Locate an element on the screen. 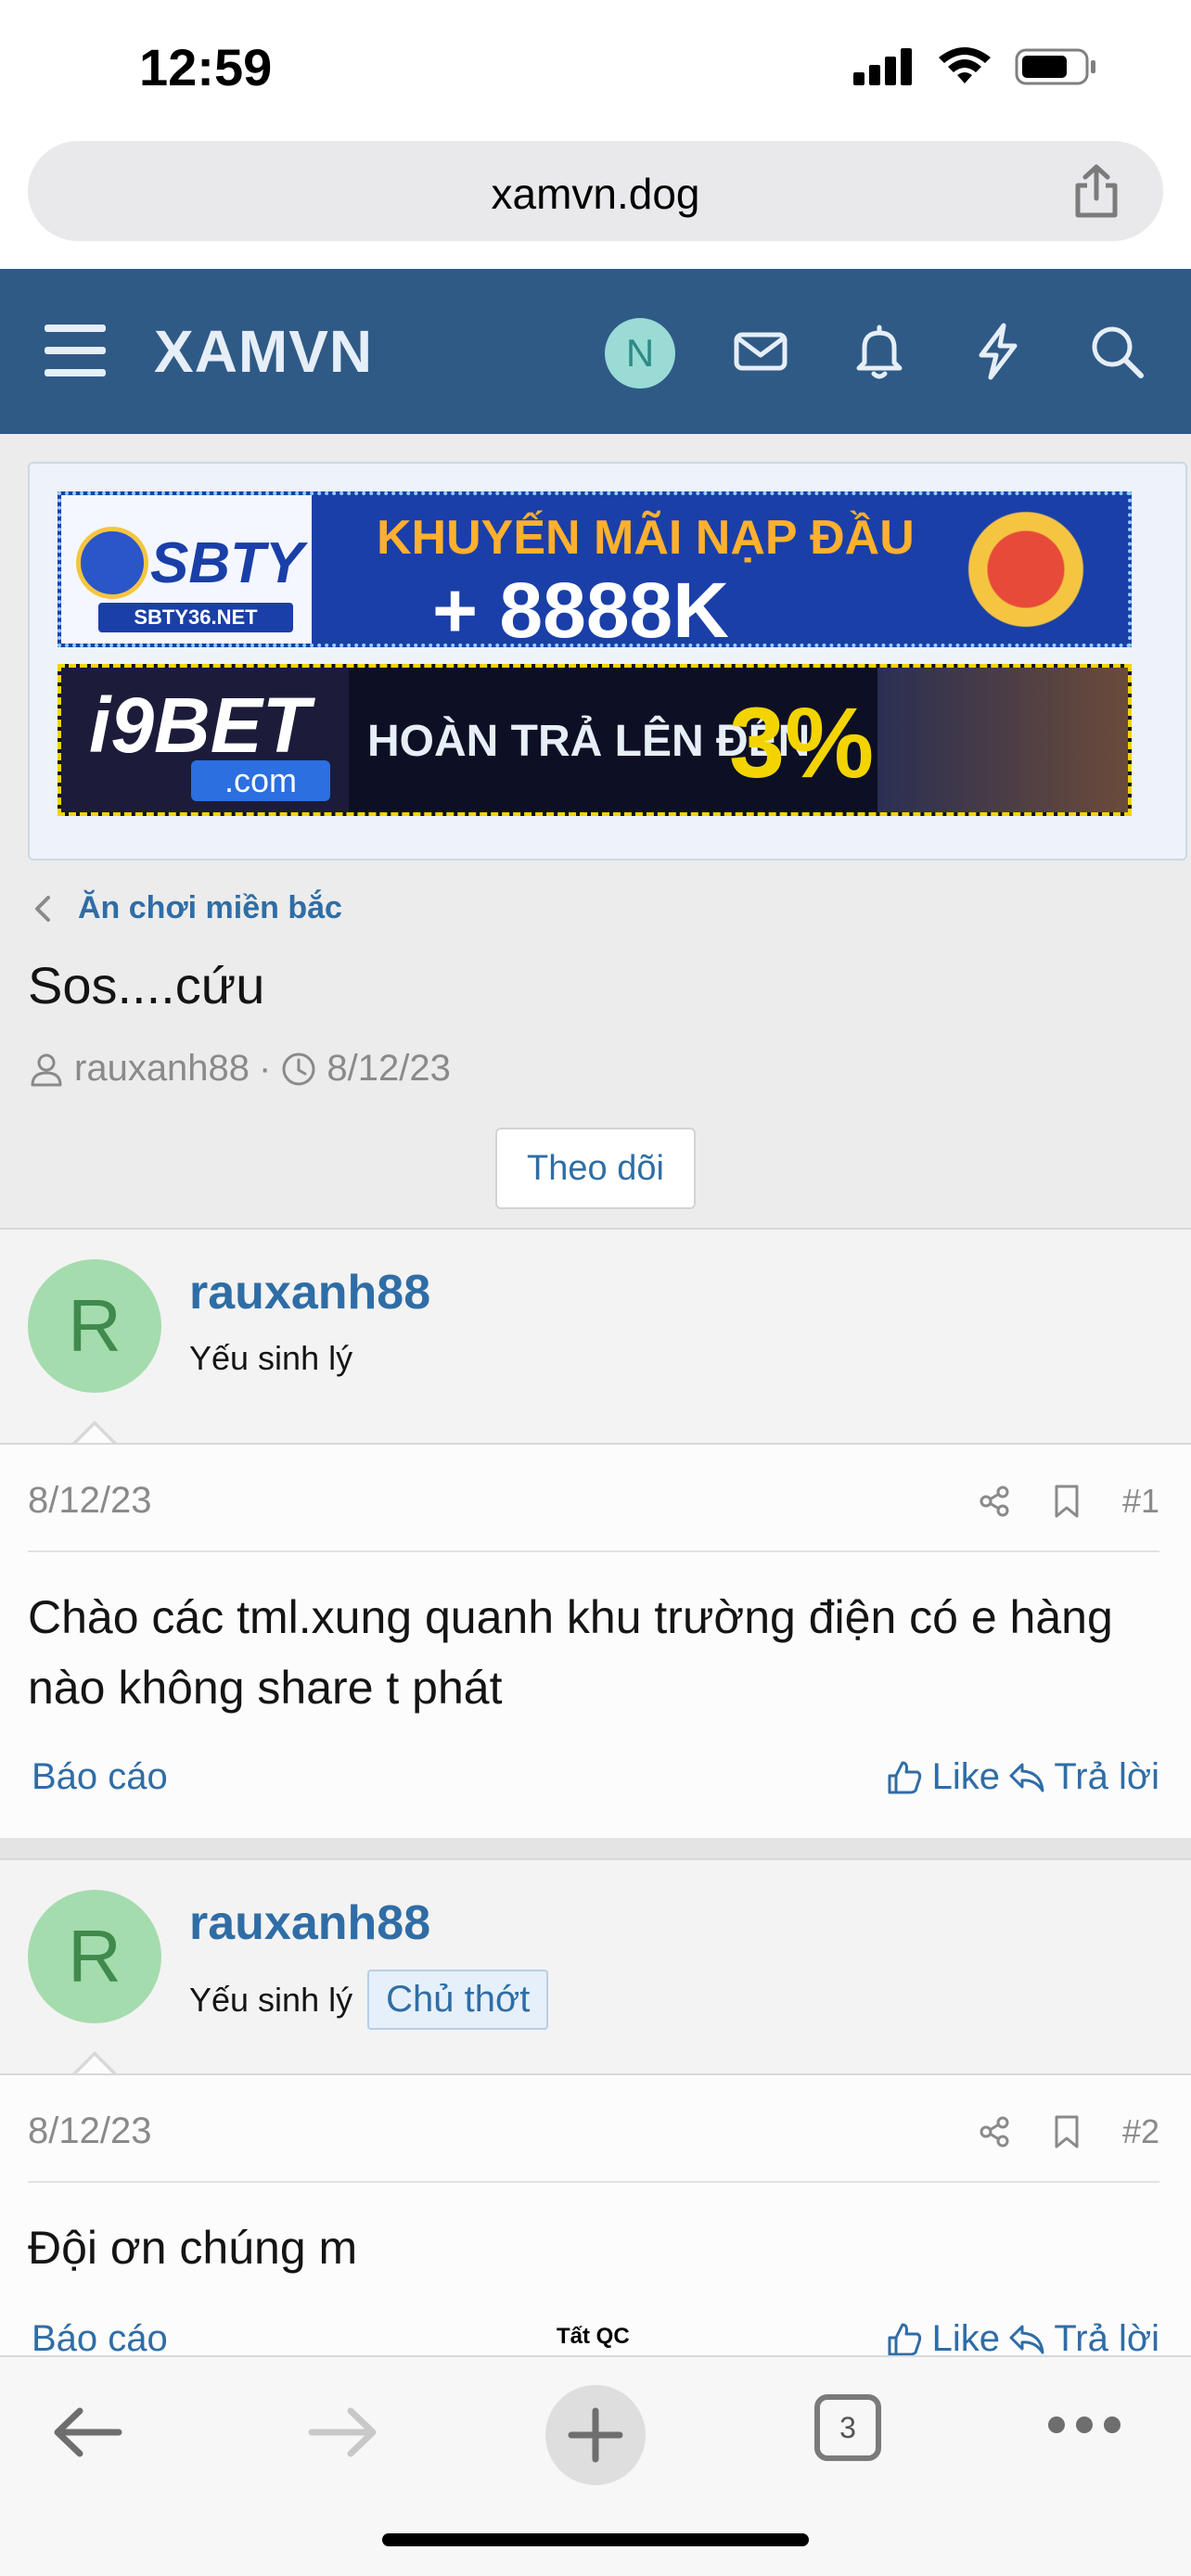  thread-title: Sos....cứu is located at coordinates (146, 985).